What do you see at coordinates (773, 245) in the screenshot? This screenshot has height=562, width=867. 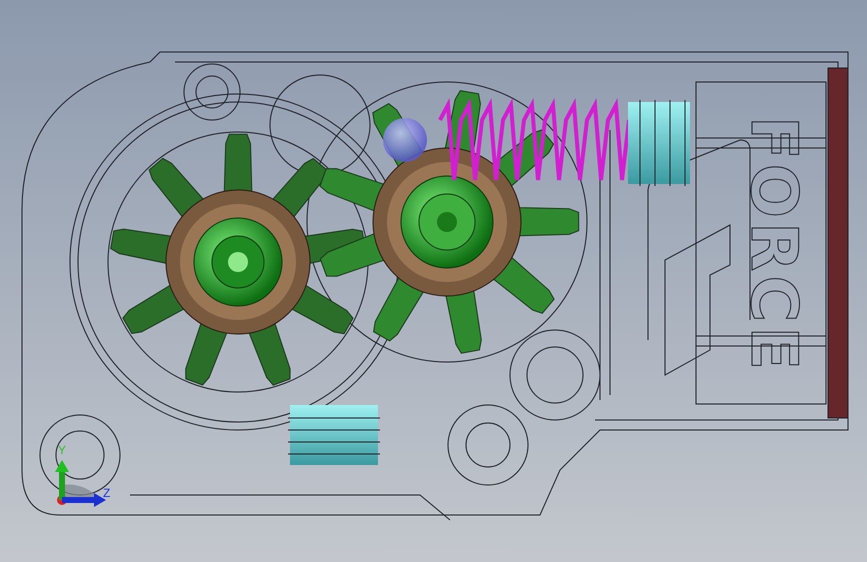 I see `engraved-text: FORCE` at bounding box center [773, 245].